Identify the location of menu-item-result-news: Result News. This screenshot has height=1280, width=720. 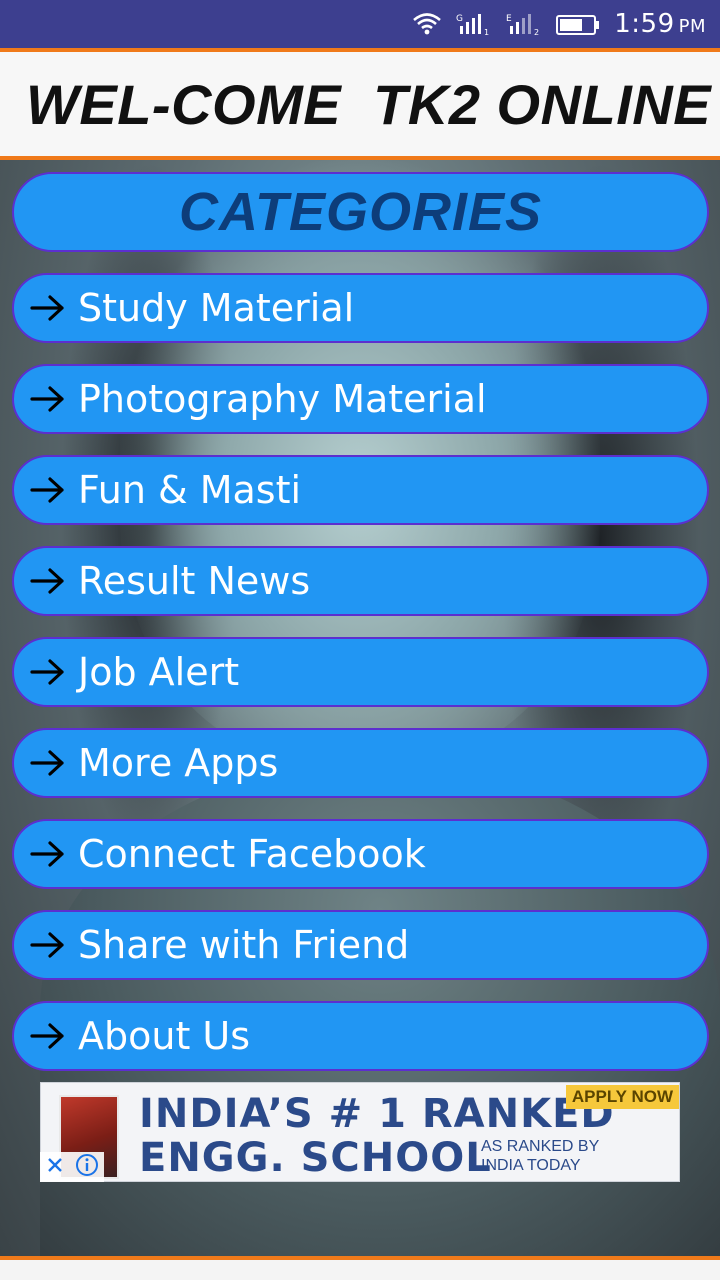
(360, 581).